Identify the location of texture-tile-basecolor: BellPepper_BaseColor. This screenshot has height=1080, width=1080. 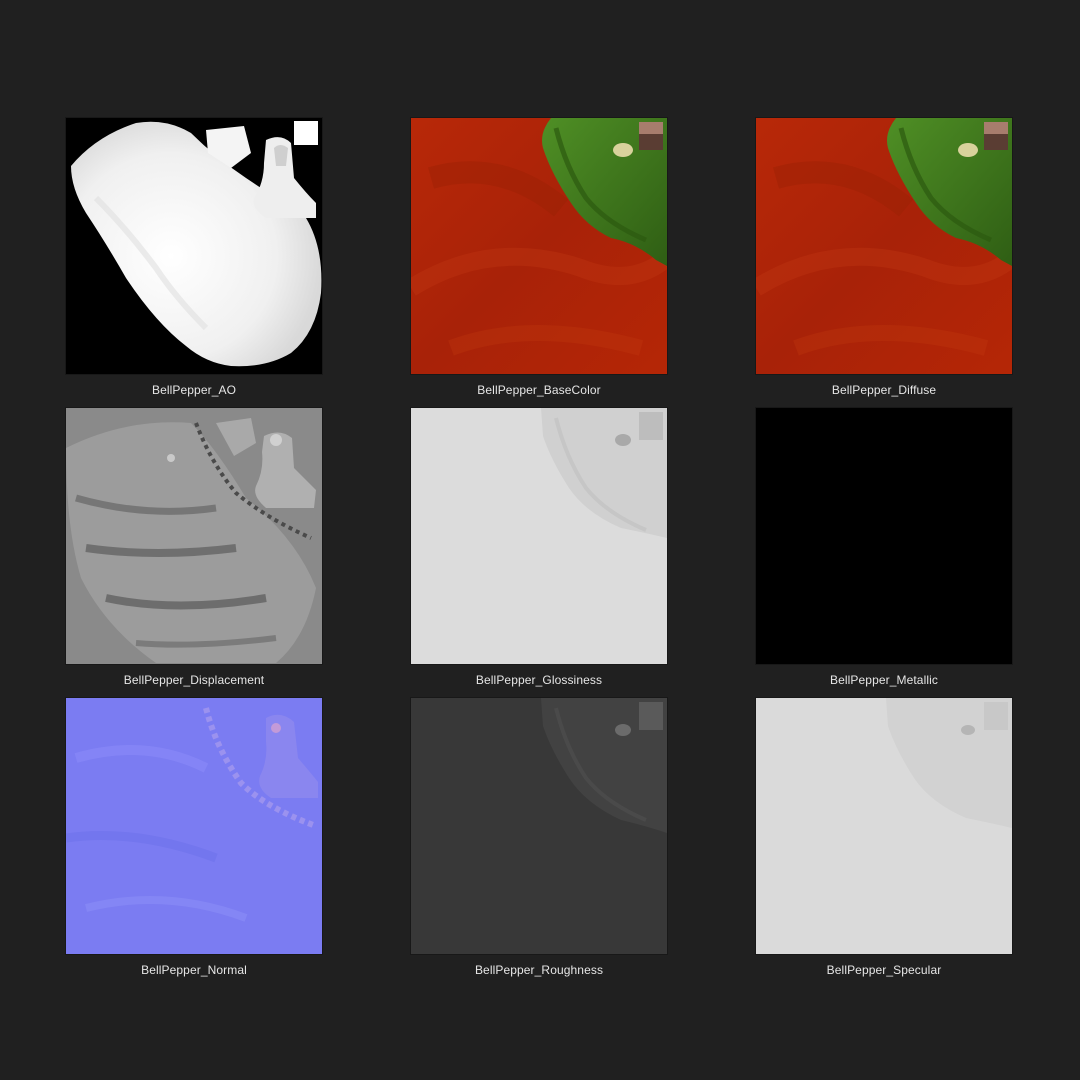
(539, 263).